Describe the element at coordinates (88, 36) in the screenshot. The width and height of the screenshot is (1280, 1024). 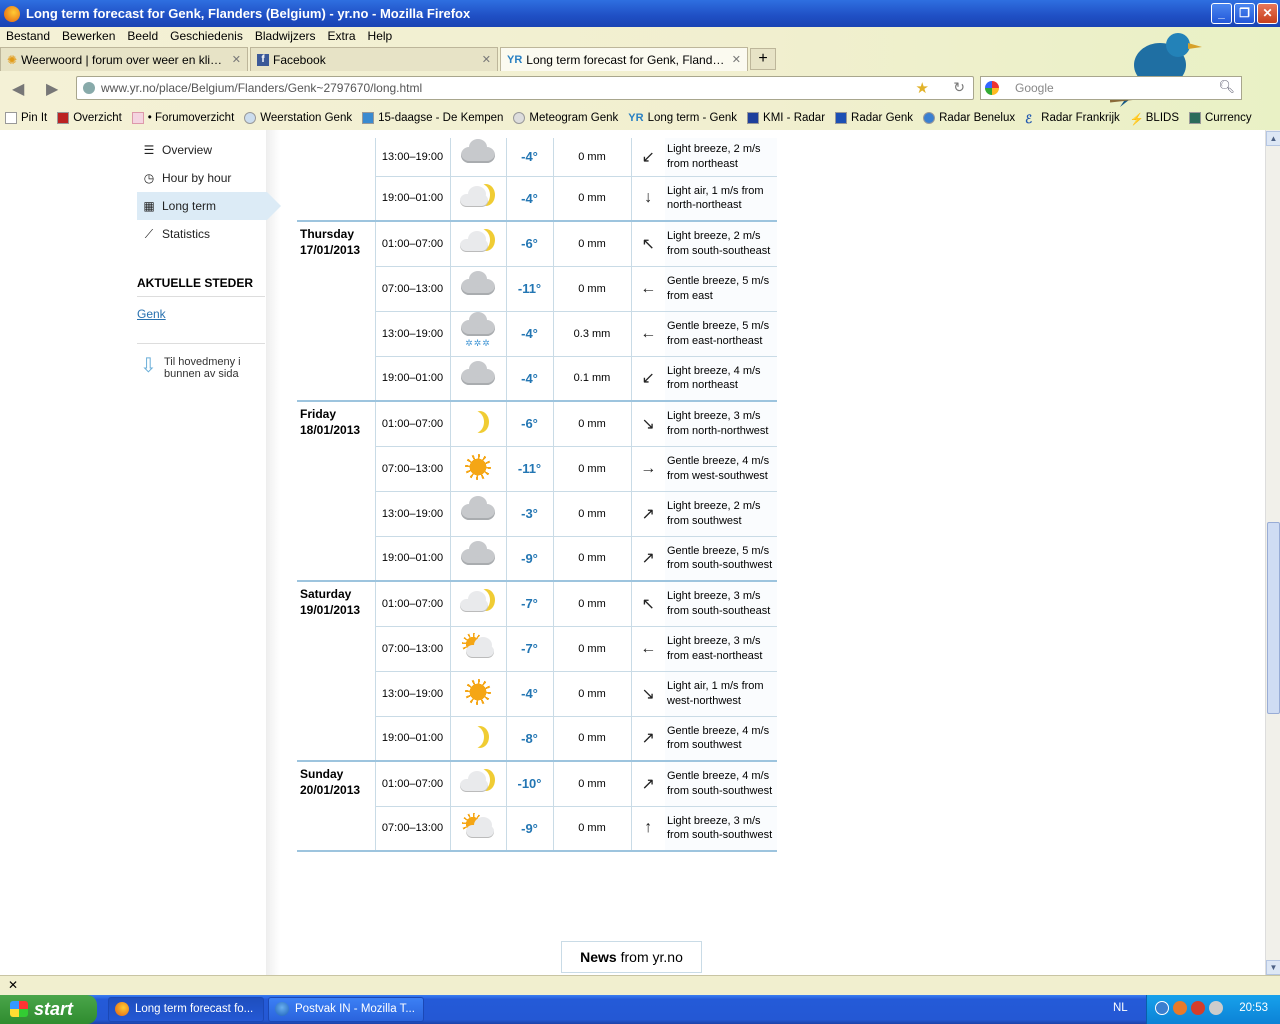
I see `menu-bewerken: Bewerken` at that location.